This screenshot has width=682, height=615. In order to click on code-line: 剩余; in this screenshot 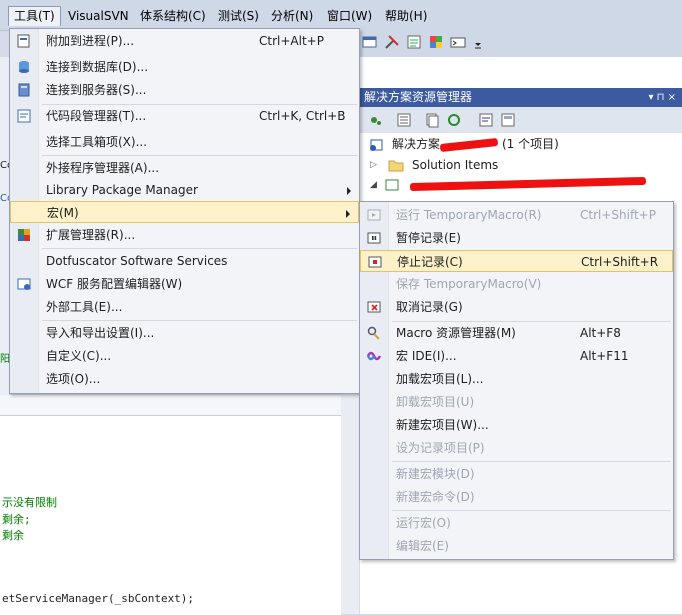, I will do `click(16, 519)`.